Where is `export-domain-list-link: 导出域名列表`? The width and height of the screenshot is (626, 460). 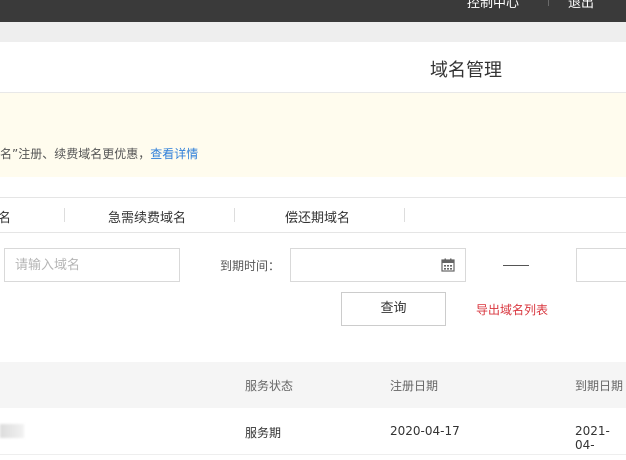 export-domain-list-link: 导出域名列表 is located at coordinates (512, 309).